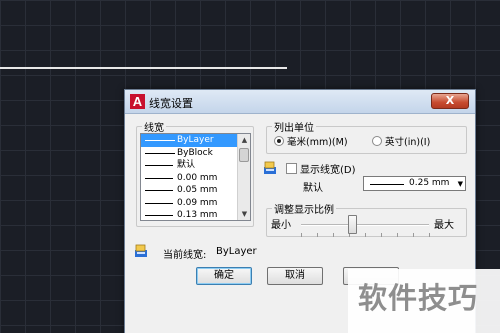 This screenshot has height=333, width=500. Describe the element at coordinates (154, 128) in the screenshot. I see `lineweights-legend: 线宽` at that location.